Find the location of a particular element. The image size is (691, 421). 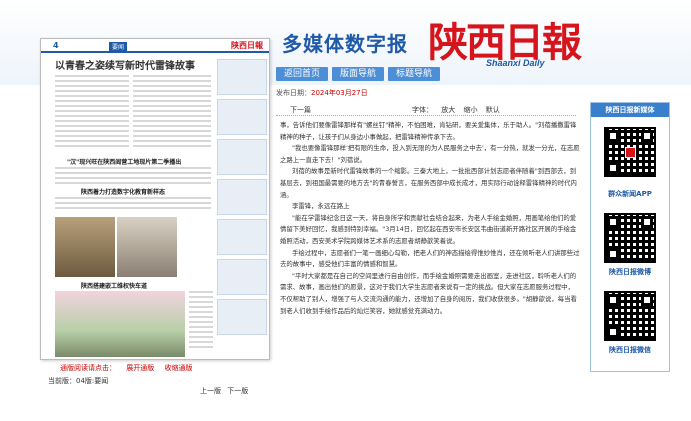

article-toolbar: 下一篇 字体： 放大 缩小 默认 is located at coordinates (426, 109).